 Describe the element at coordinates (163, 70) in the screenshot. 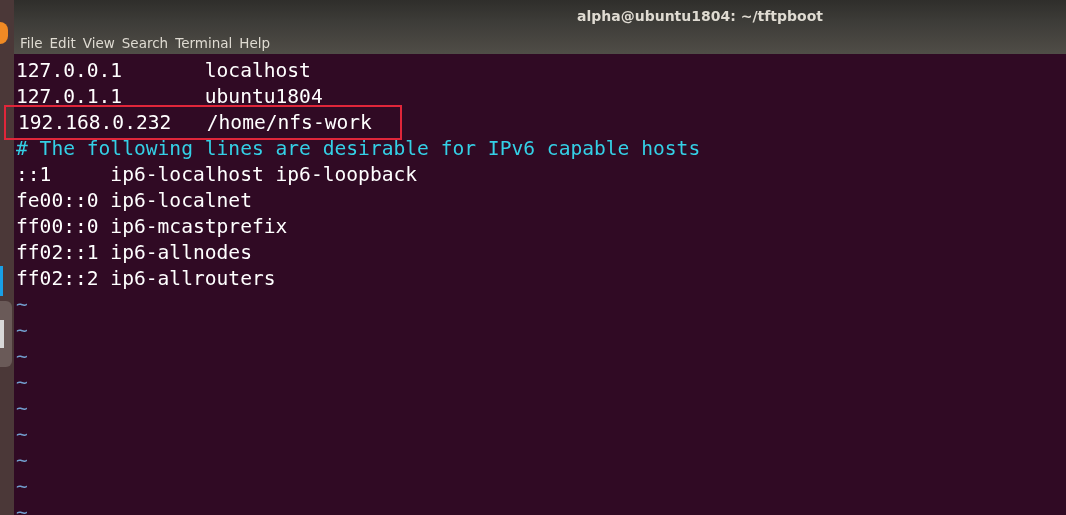

I see `text-line: 127.0.0.1 localhost` at that location.